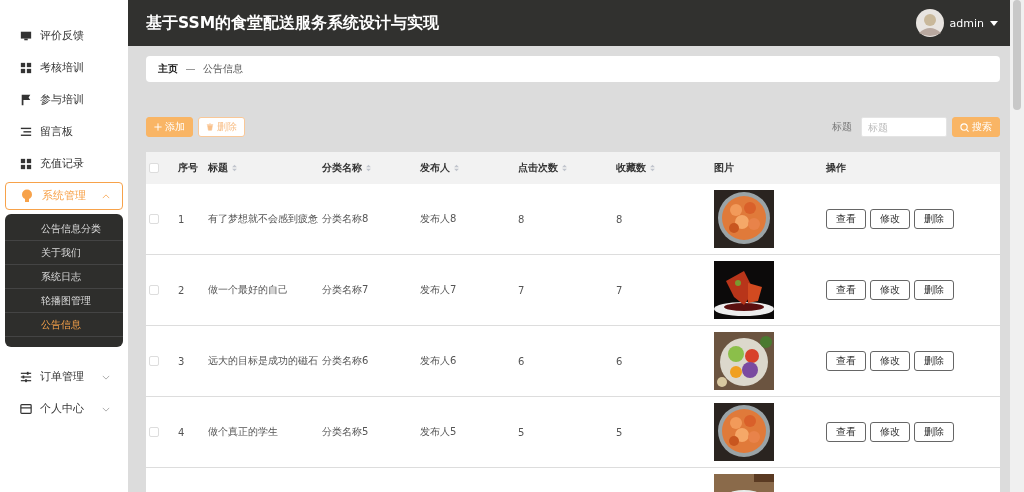 This screenshot has height=492, width=1024. I want to click on sliders-icon, so click(26, 377).